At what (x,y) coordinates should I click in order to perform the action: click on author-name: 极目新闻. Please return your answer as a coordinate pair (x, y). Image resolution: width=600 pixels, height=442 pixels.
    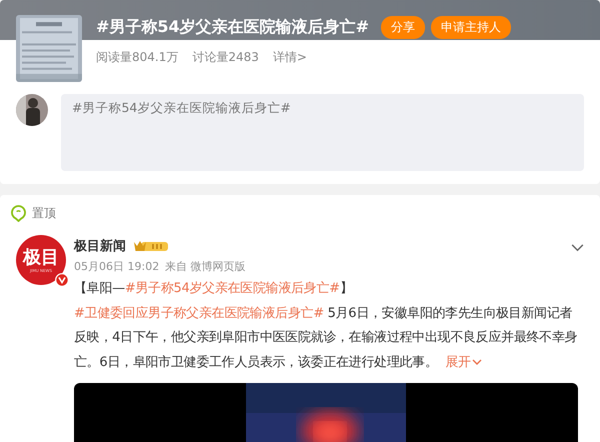
    Looking at the image, I should click on (100, 246).